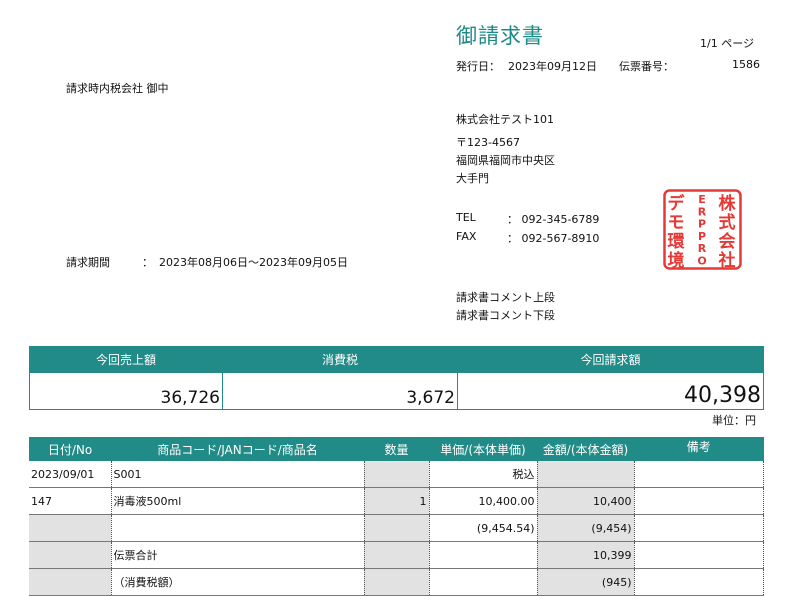  What do you see at coordinates (238, 555) in the screenshot?
I see `cell-product: 伝票合計` at bounding box center [238, 555].